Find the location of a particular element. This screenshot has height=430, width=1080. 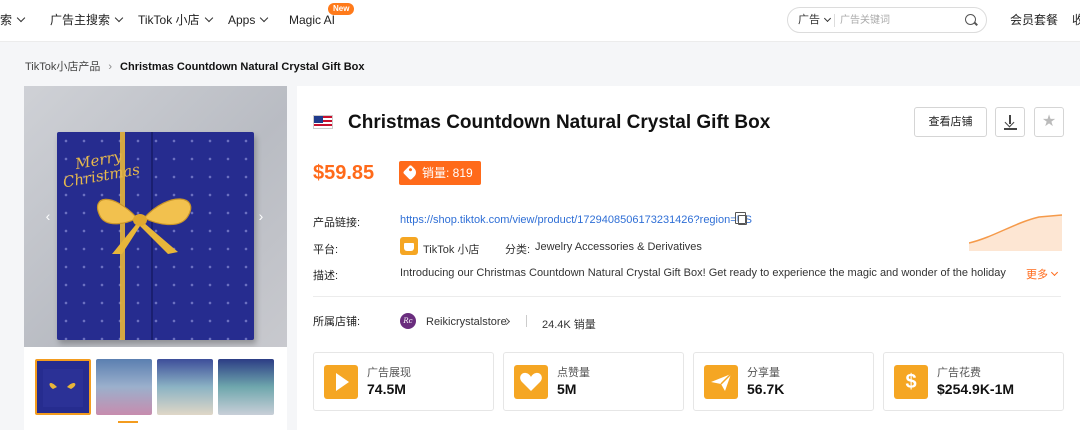

stat-value: 5M is located at coordinates (567, 389).